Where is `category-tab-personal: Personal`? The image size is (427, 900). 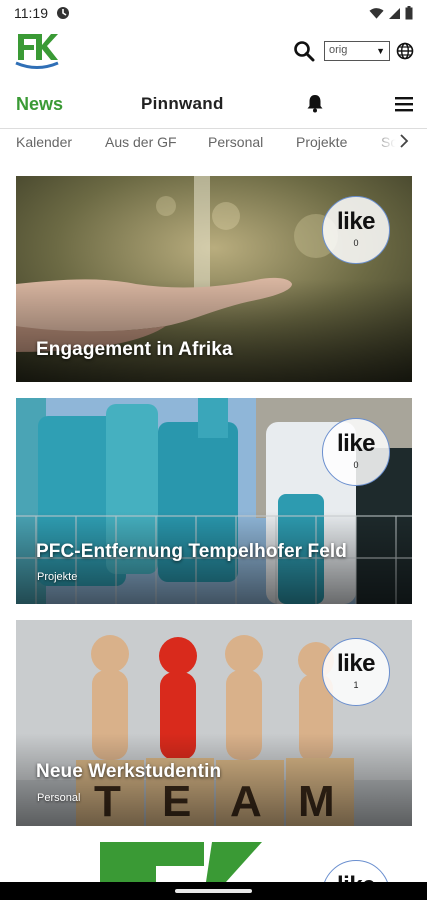
category-tab-personal: Personal is located at coordinates (235, 142).